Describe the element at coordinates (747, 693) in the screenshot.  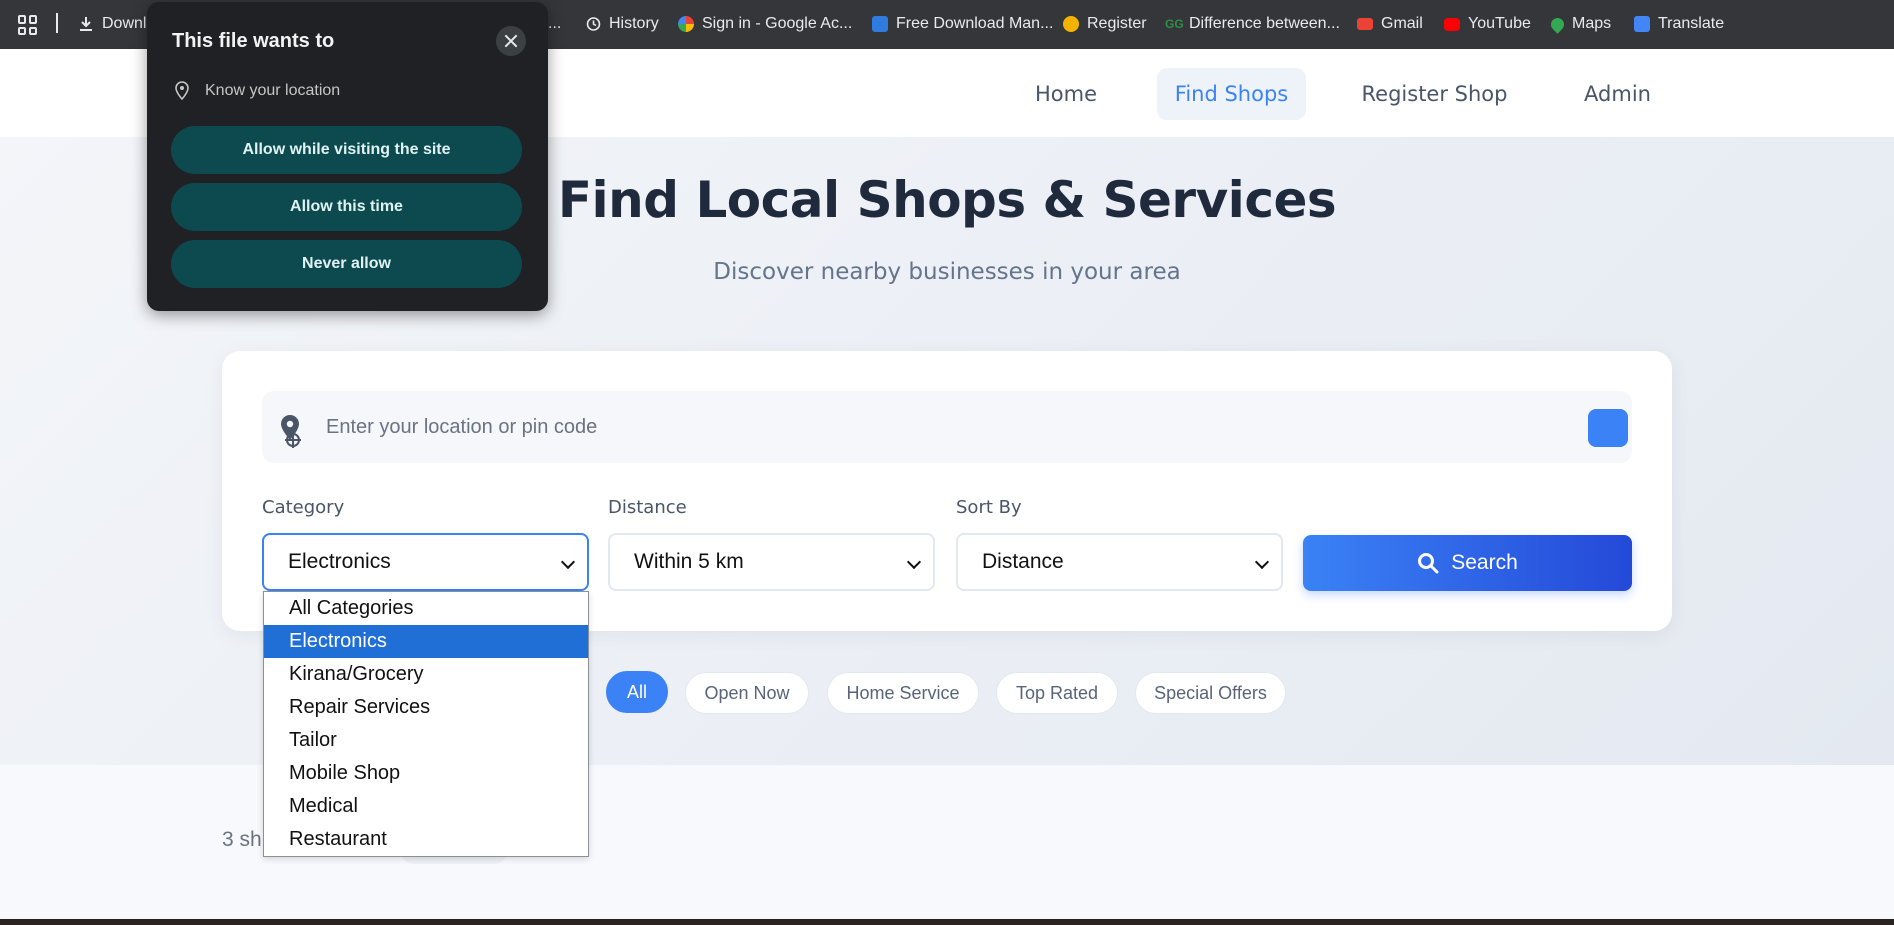
I see `filter-chip-open-now: Open Now` at that location.